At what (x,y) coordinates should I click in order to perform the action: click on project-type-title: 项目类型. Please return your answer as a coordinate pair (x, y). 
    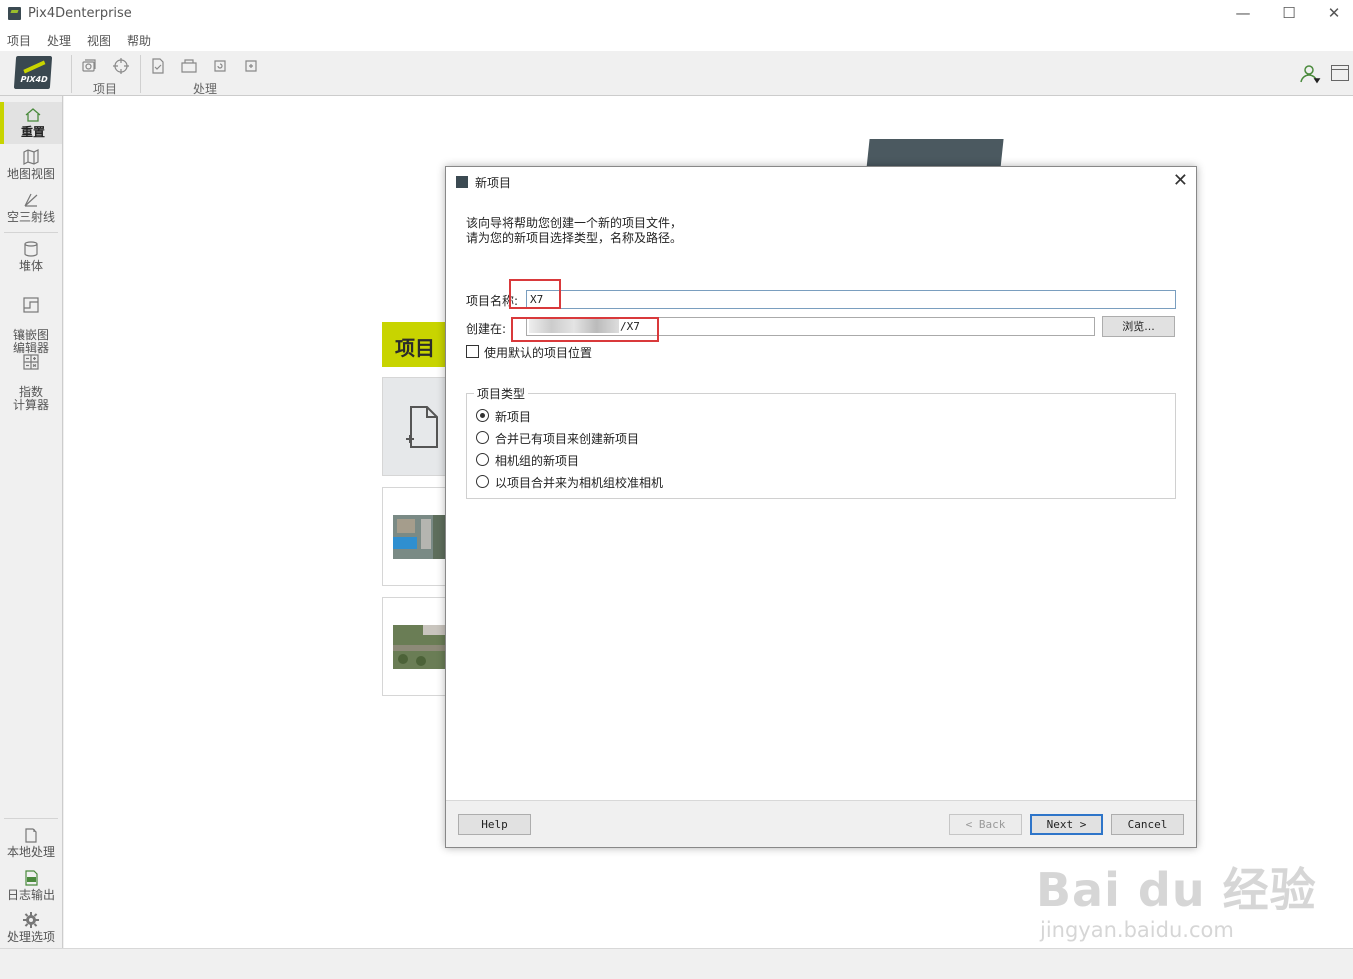
    Looking at the image, I should click on (501, 393).